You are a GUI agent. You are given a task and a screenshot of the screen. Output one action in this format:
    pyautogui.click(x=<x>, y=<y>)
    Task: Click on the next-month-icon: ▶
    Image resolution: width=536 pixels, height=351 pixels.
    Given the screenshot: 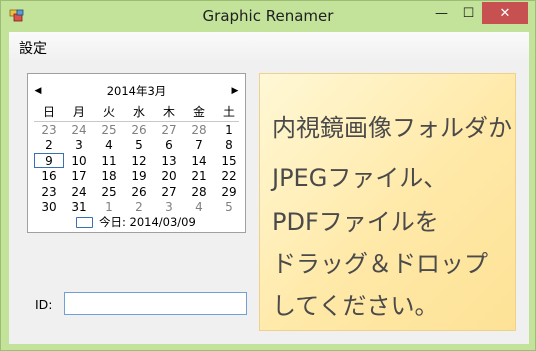 What is the action you would take?
    pyautogui.click(x=235, y=91)
    